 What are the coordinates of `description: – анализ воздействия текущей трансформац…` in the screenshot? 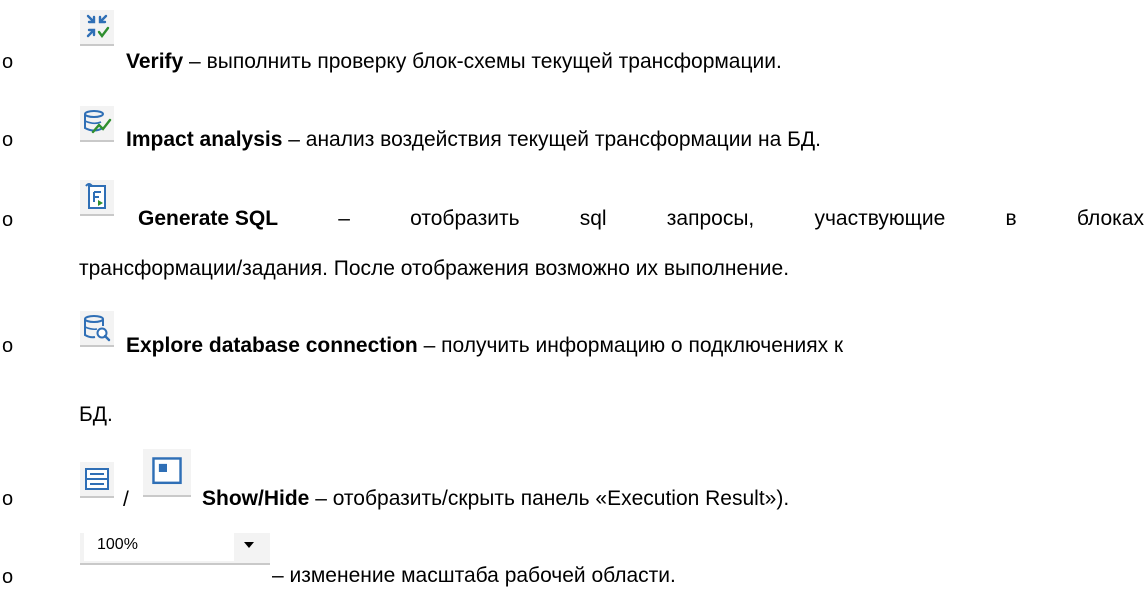 It's located at (551, 139).